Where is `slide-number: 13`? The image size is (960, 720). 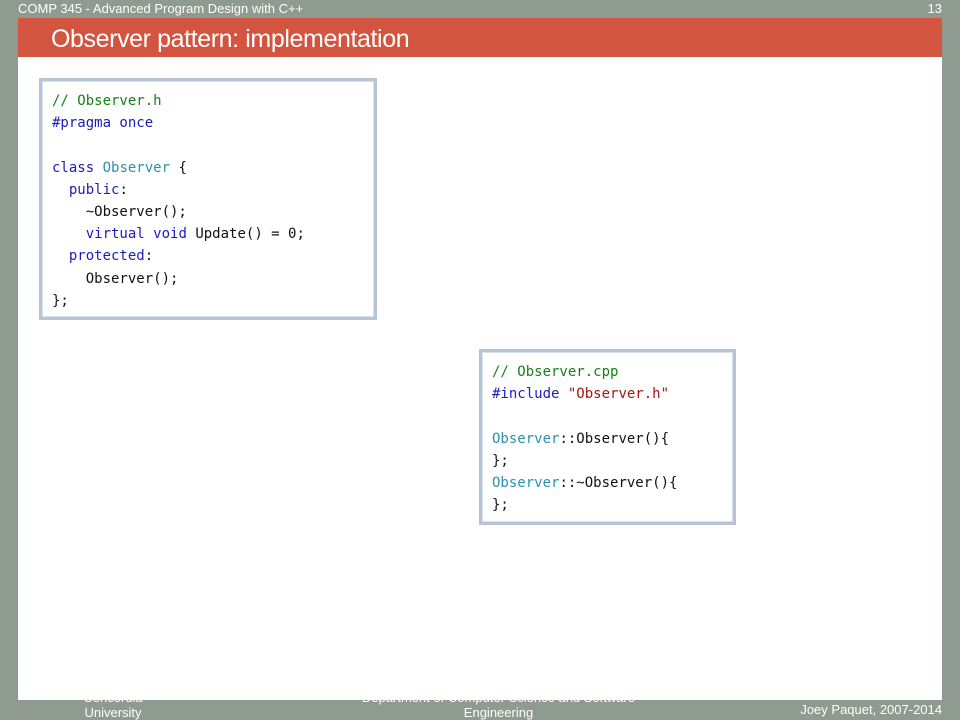
slide-number: 13 is located at coordinates (934, 8).